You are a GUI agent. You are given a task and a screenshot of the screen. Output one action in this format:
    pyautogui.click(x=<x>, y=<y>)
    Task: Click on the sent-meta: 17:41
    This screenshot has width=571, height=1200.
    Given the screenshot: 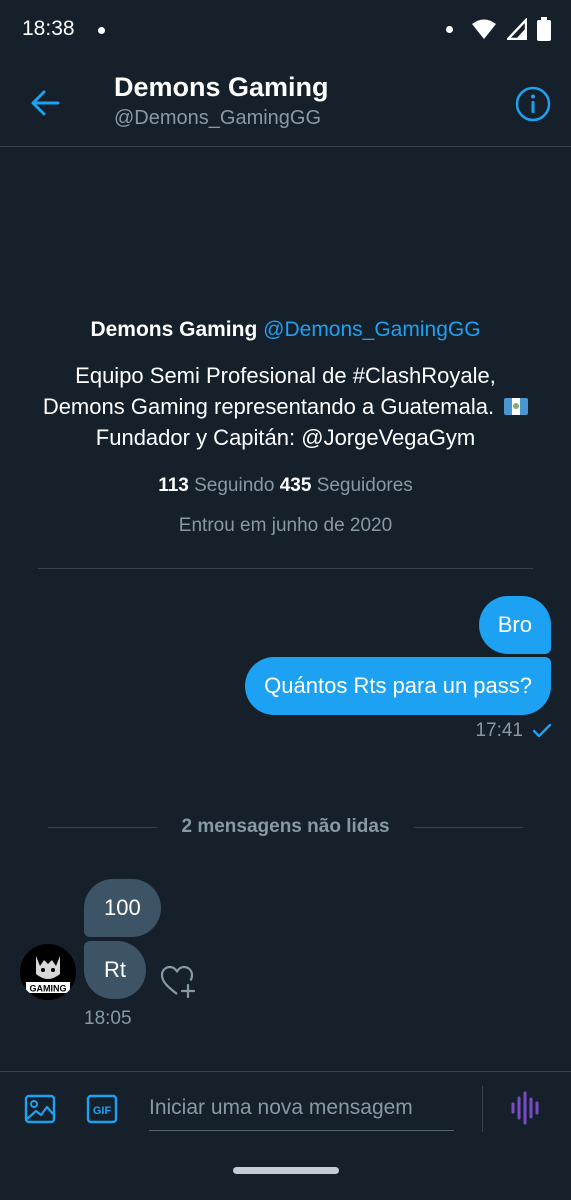 What is the action you would take?
    pyautogui.click(x=513, y=731)
    